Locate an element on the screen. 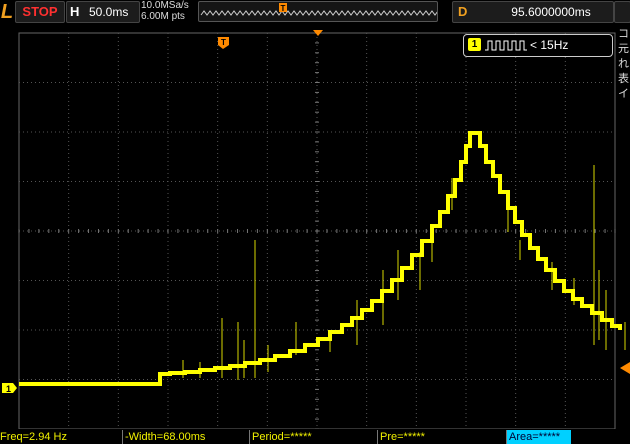 Image resolution: width=630 pixels, height=444 pixels. brand-logo: L is located at coordinates (7, 12).